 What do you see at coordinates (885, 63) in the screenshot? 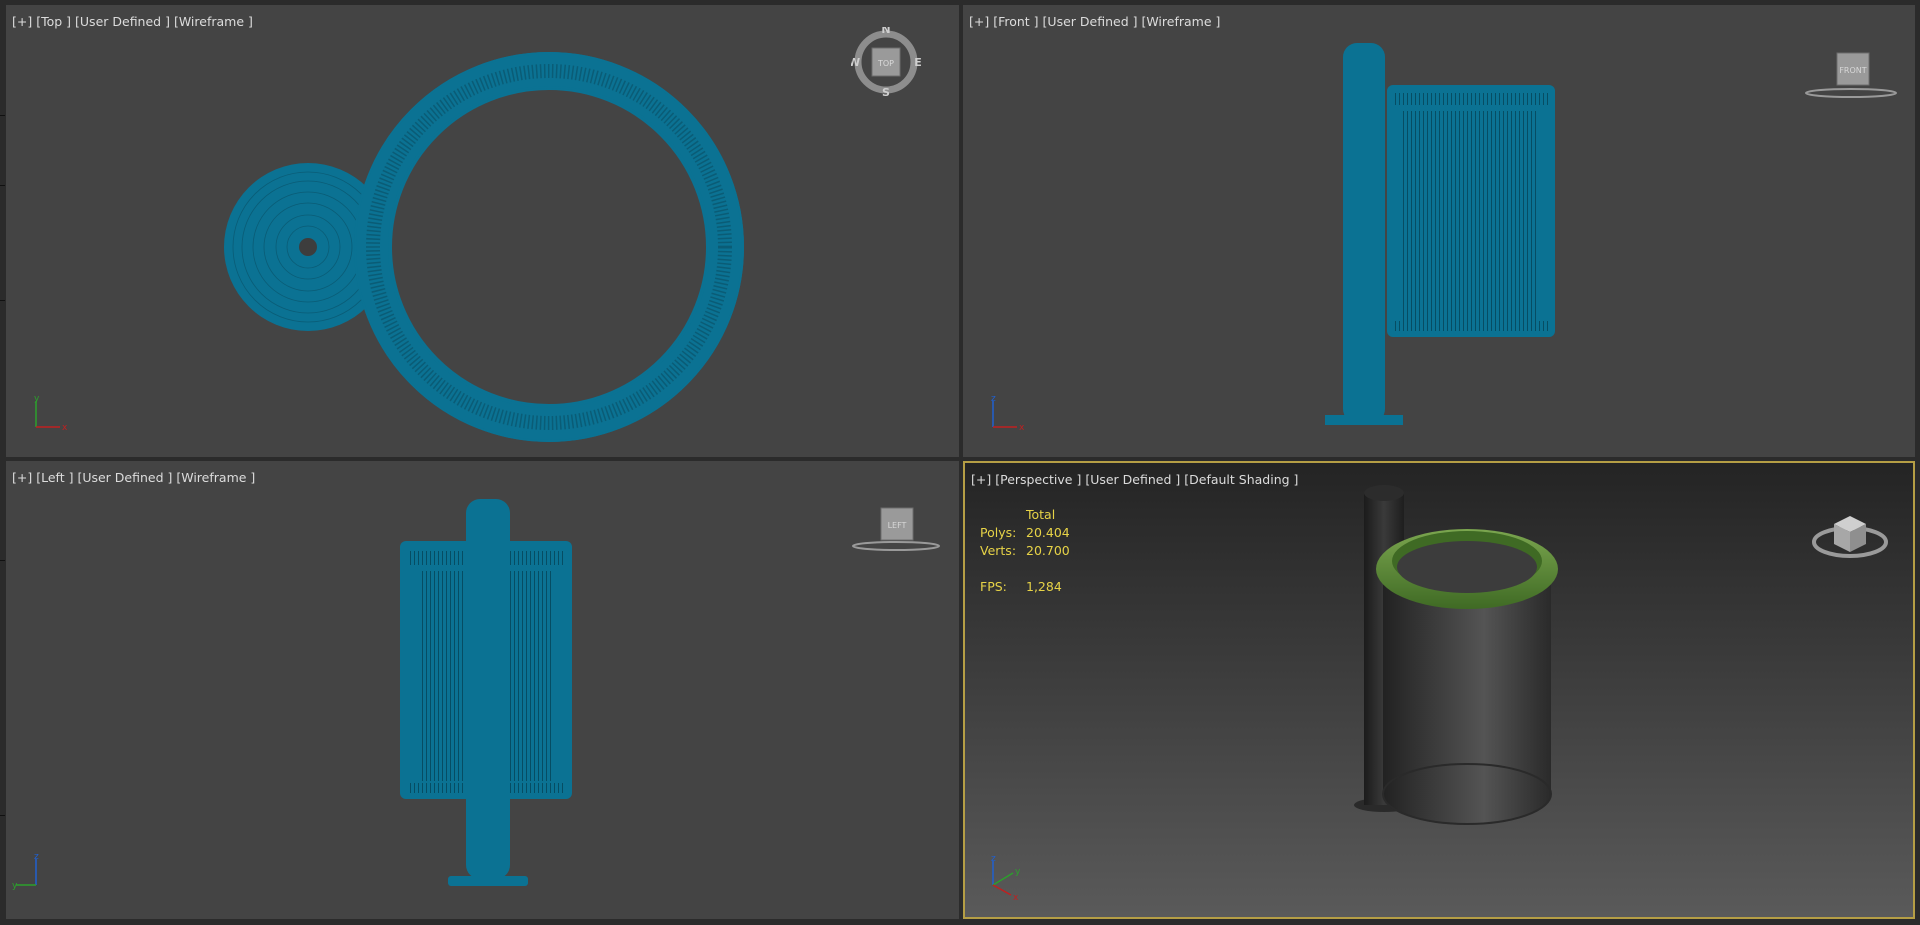
I see `cube-face-label: TOP` at bounding box center [885, 63].